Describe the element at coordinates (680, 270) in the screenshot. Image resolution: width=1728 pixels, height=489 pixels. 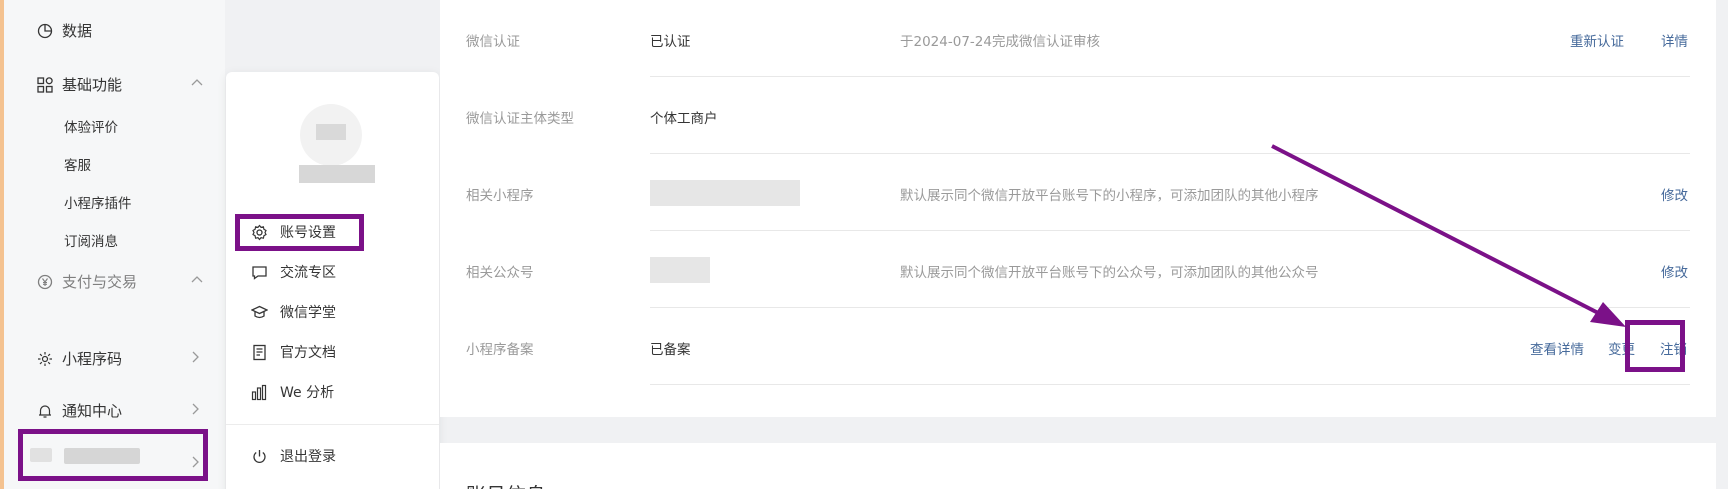
I see `official-account-placeholder` at that location.